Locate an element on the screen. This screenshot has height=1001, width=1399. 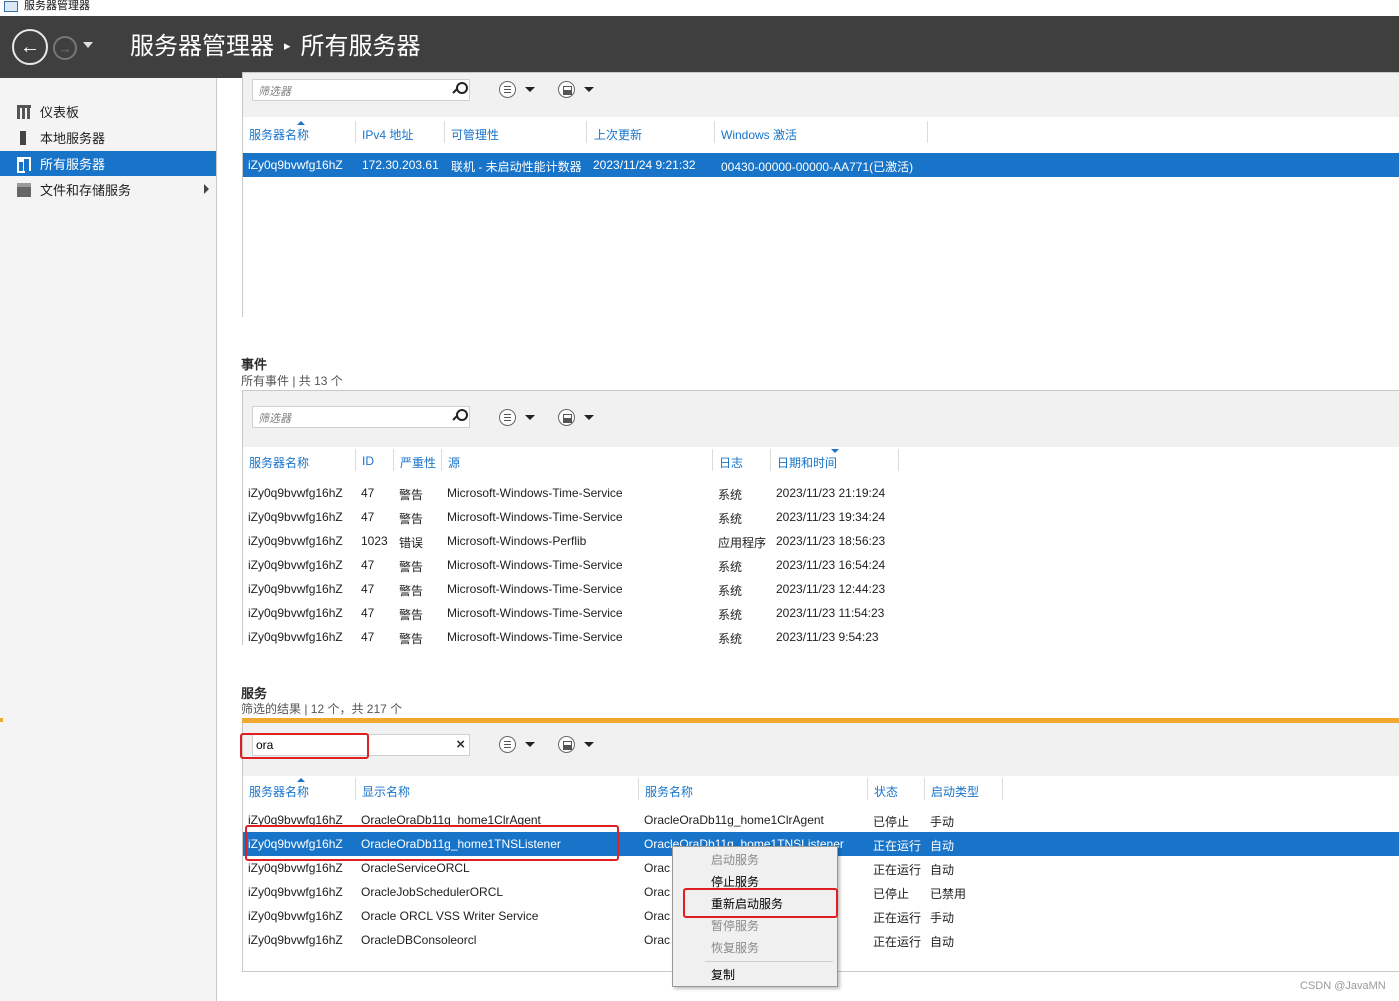
column-header-startup-type: 启动类型 is located at coordinates (955, 791).